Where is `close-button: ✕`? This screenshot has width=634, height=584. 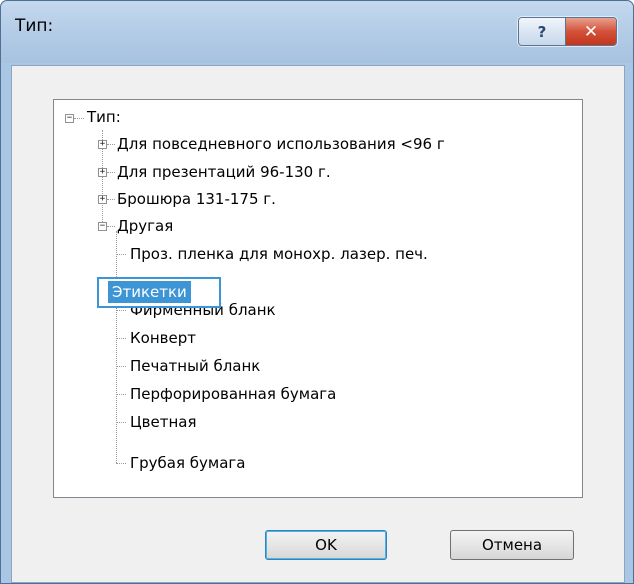 close-button: ✕ is located at coordinates (591, 31).